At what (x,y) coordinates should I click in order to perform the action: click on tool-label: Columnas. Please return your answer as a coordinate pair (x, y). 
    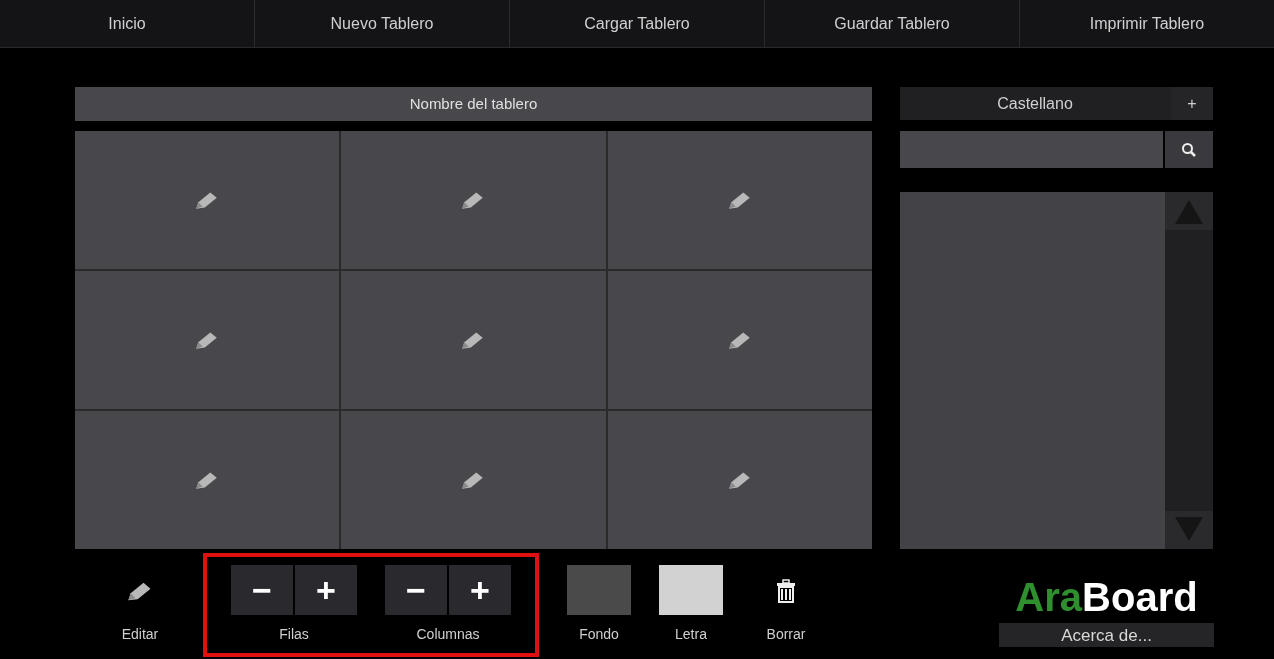
    Looking at the image, I should click on (448, 634).